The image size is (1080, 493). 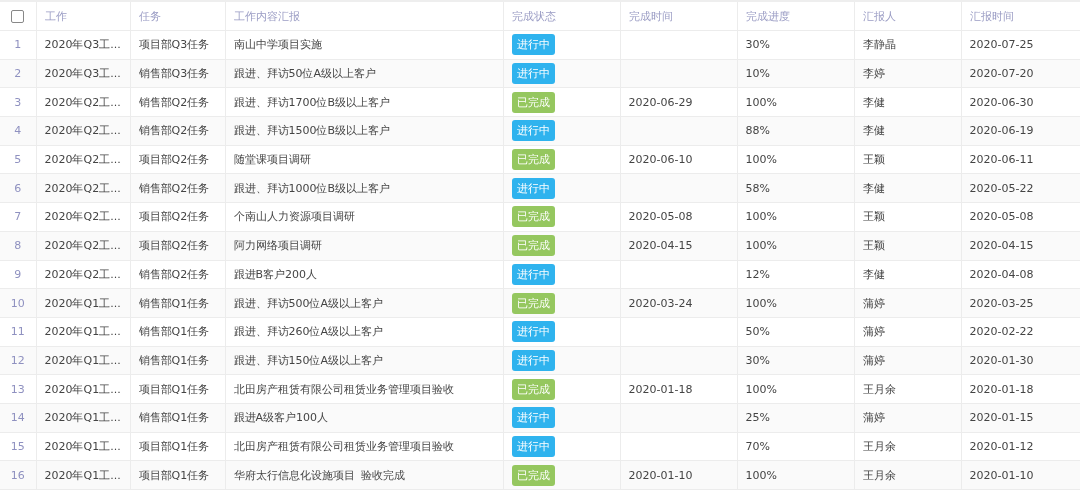 What do you see at coordinates (308, 332) in the screenshot?
I see `table-cell: 跟进、拜访260位A级以上客户` at bounding box center [308, 332].